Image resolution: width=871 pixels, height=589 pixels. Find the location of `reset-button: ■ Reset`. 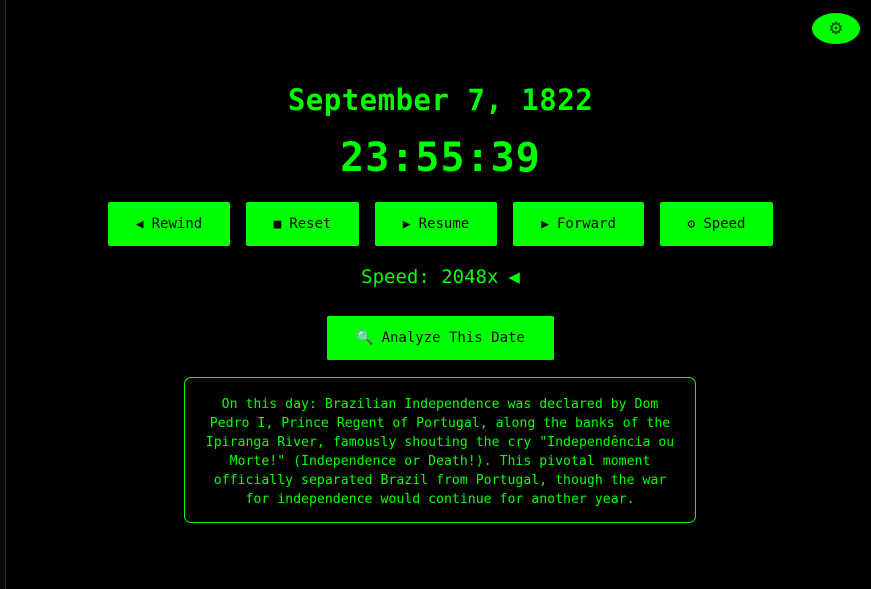

reset-button: ■ Reset is located at coordinates (302, 224).